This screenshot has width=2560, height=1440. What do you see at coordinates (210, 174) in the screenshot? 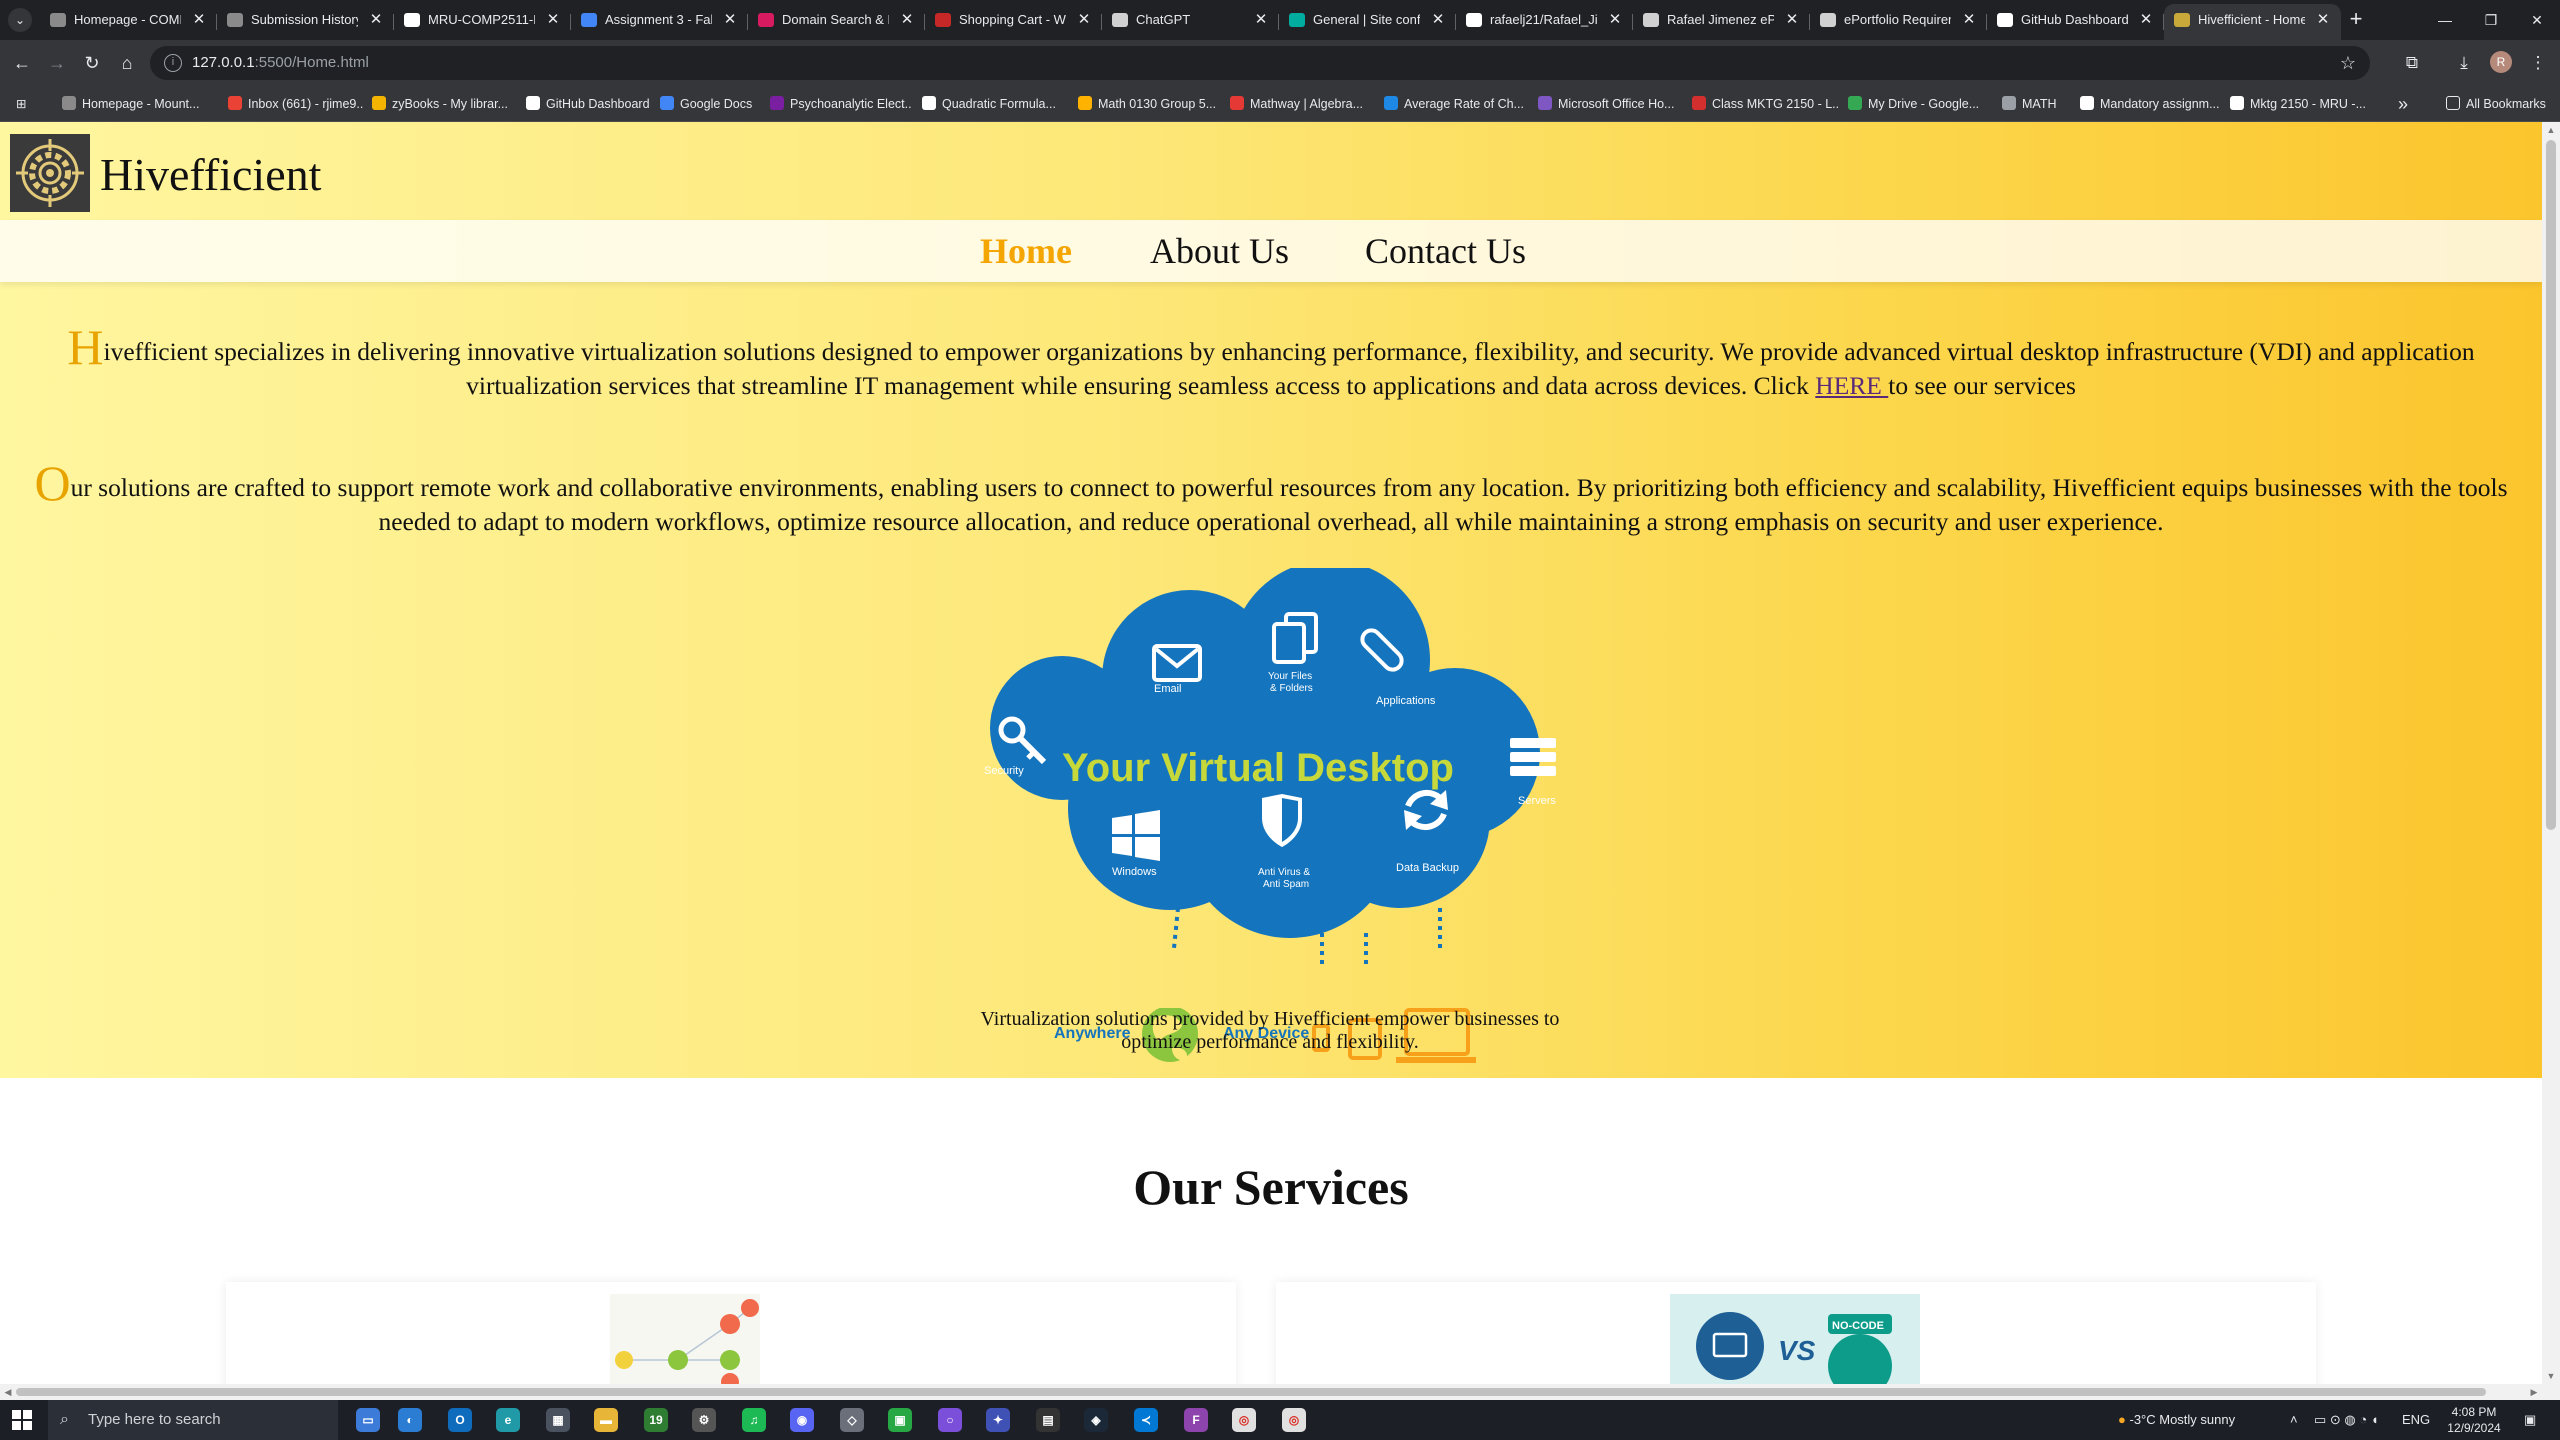
I see `brand-name: Hivefficient` at bounding box center [210, 174].